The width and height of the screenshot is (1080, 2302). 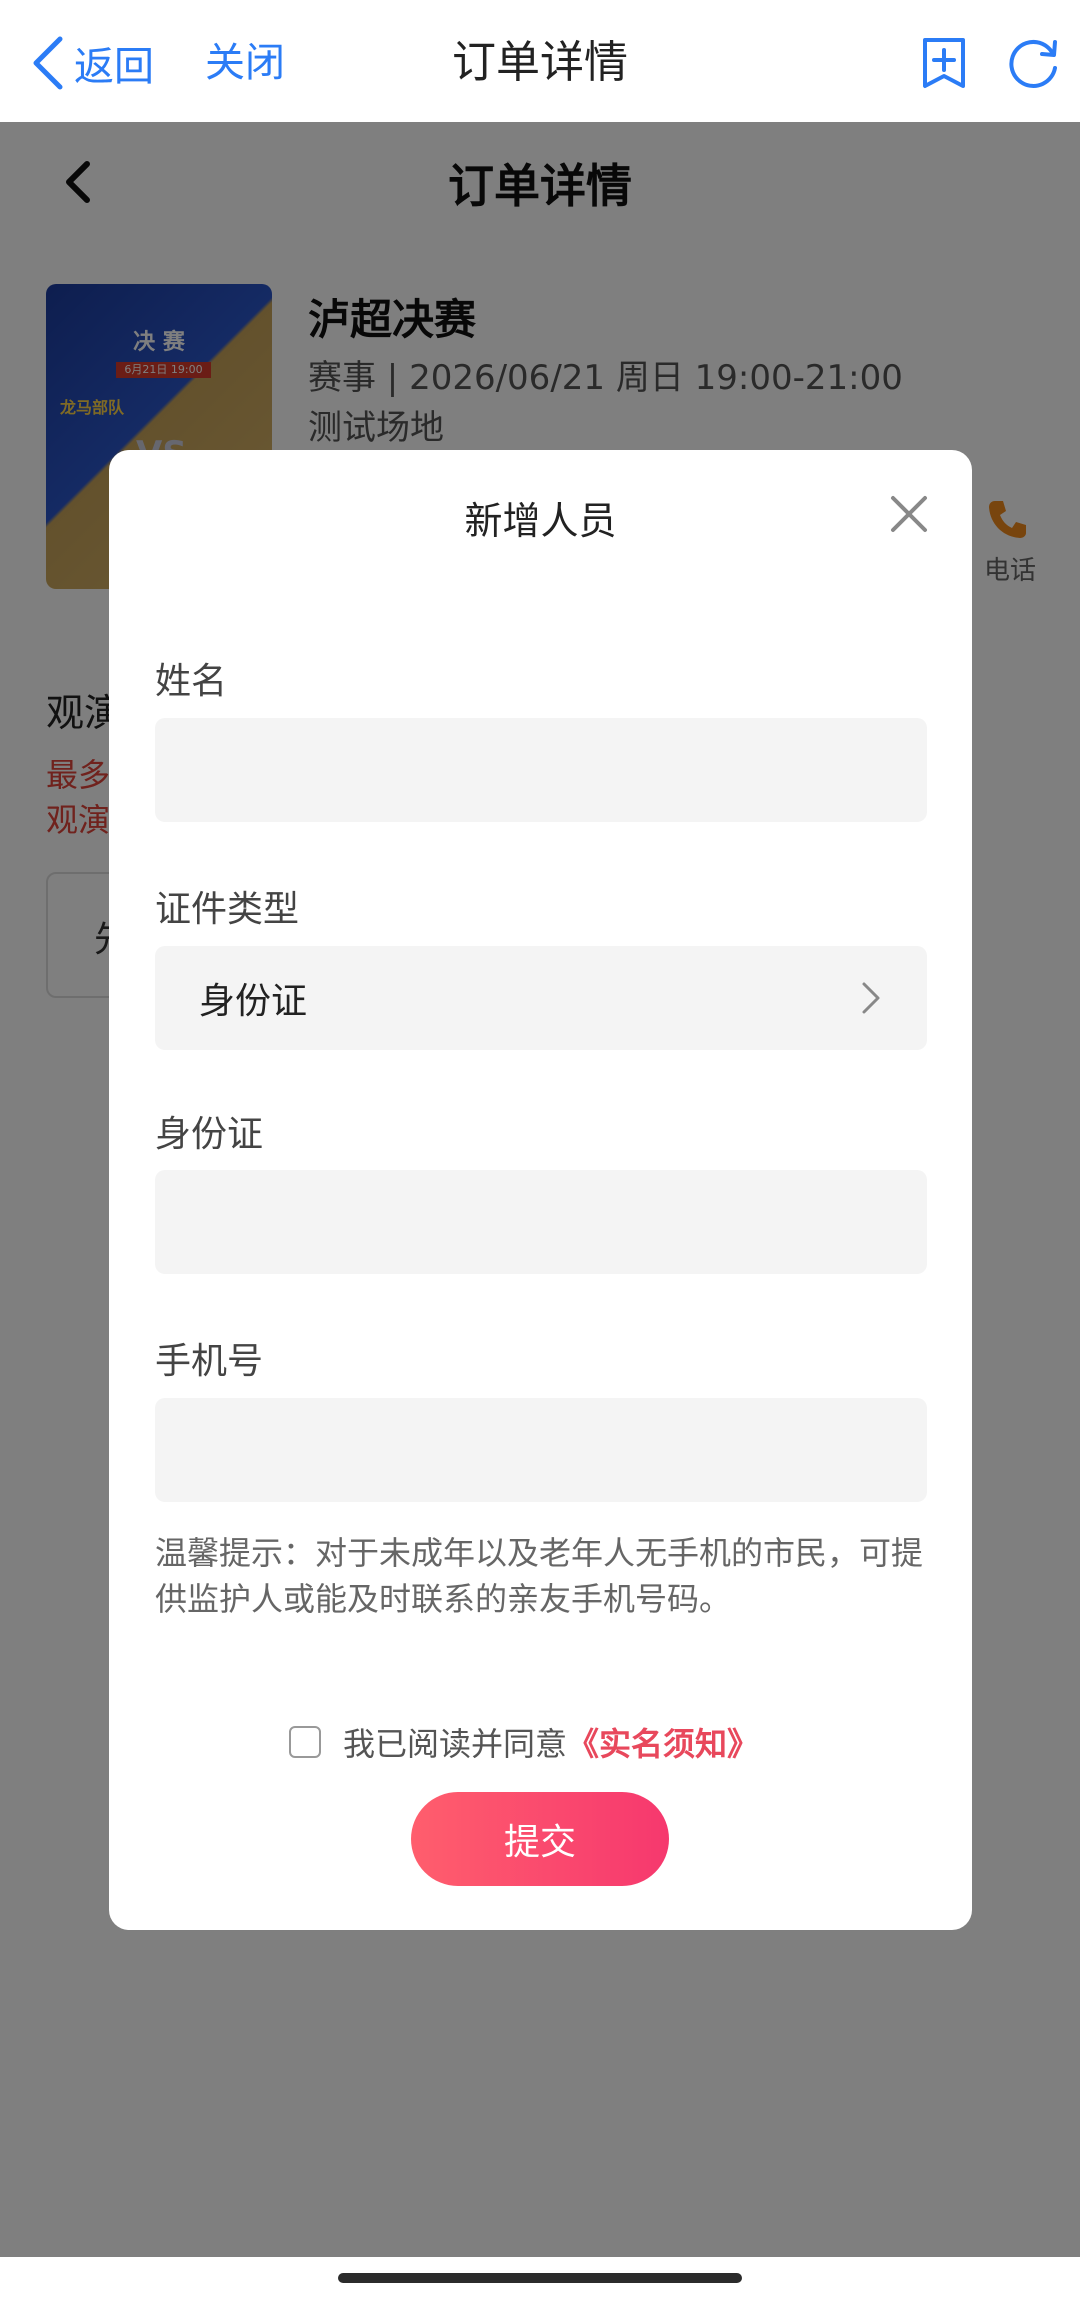 I want to click on home-indicator, so click(x=540, y=2278).